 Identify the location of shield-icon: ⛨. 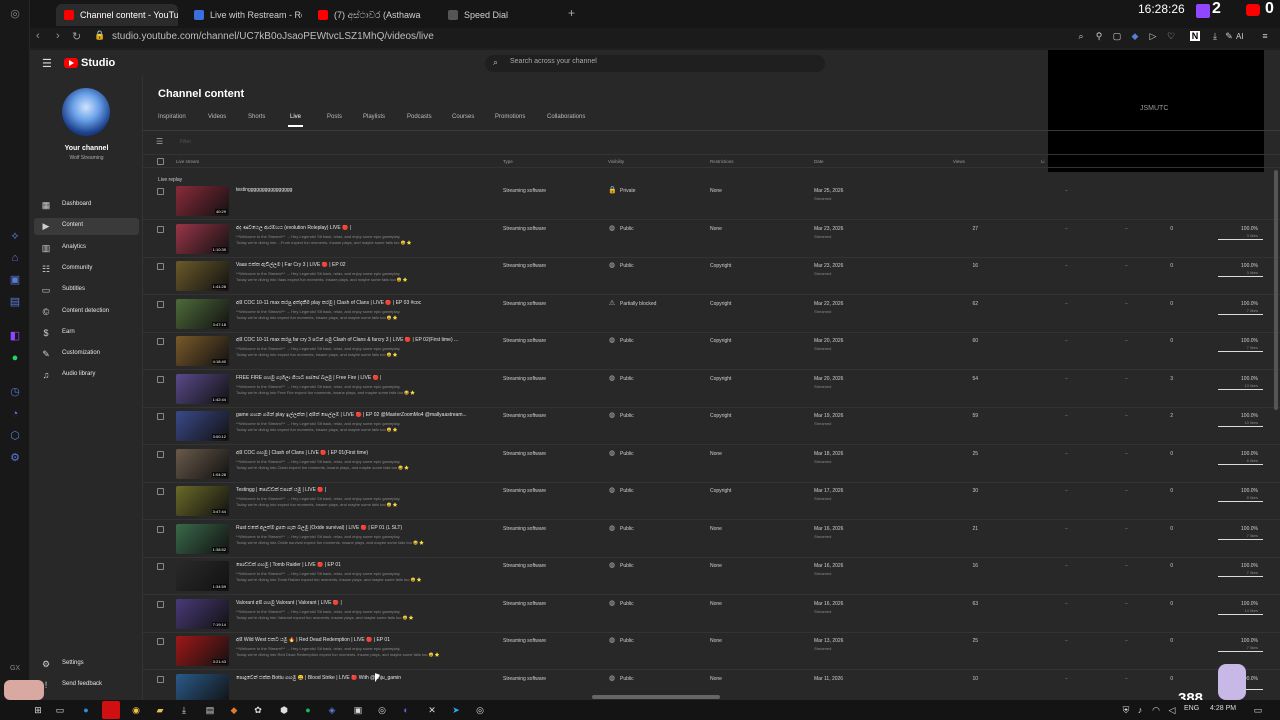
(1126, 710).